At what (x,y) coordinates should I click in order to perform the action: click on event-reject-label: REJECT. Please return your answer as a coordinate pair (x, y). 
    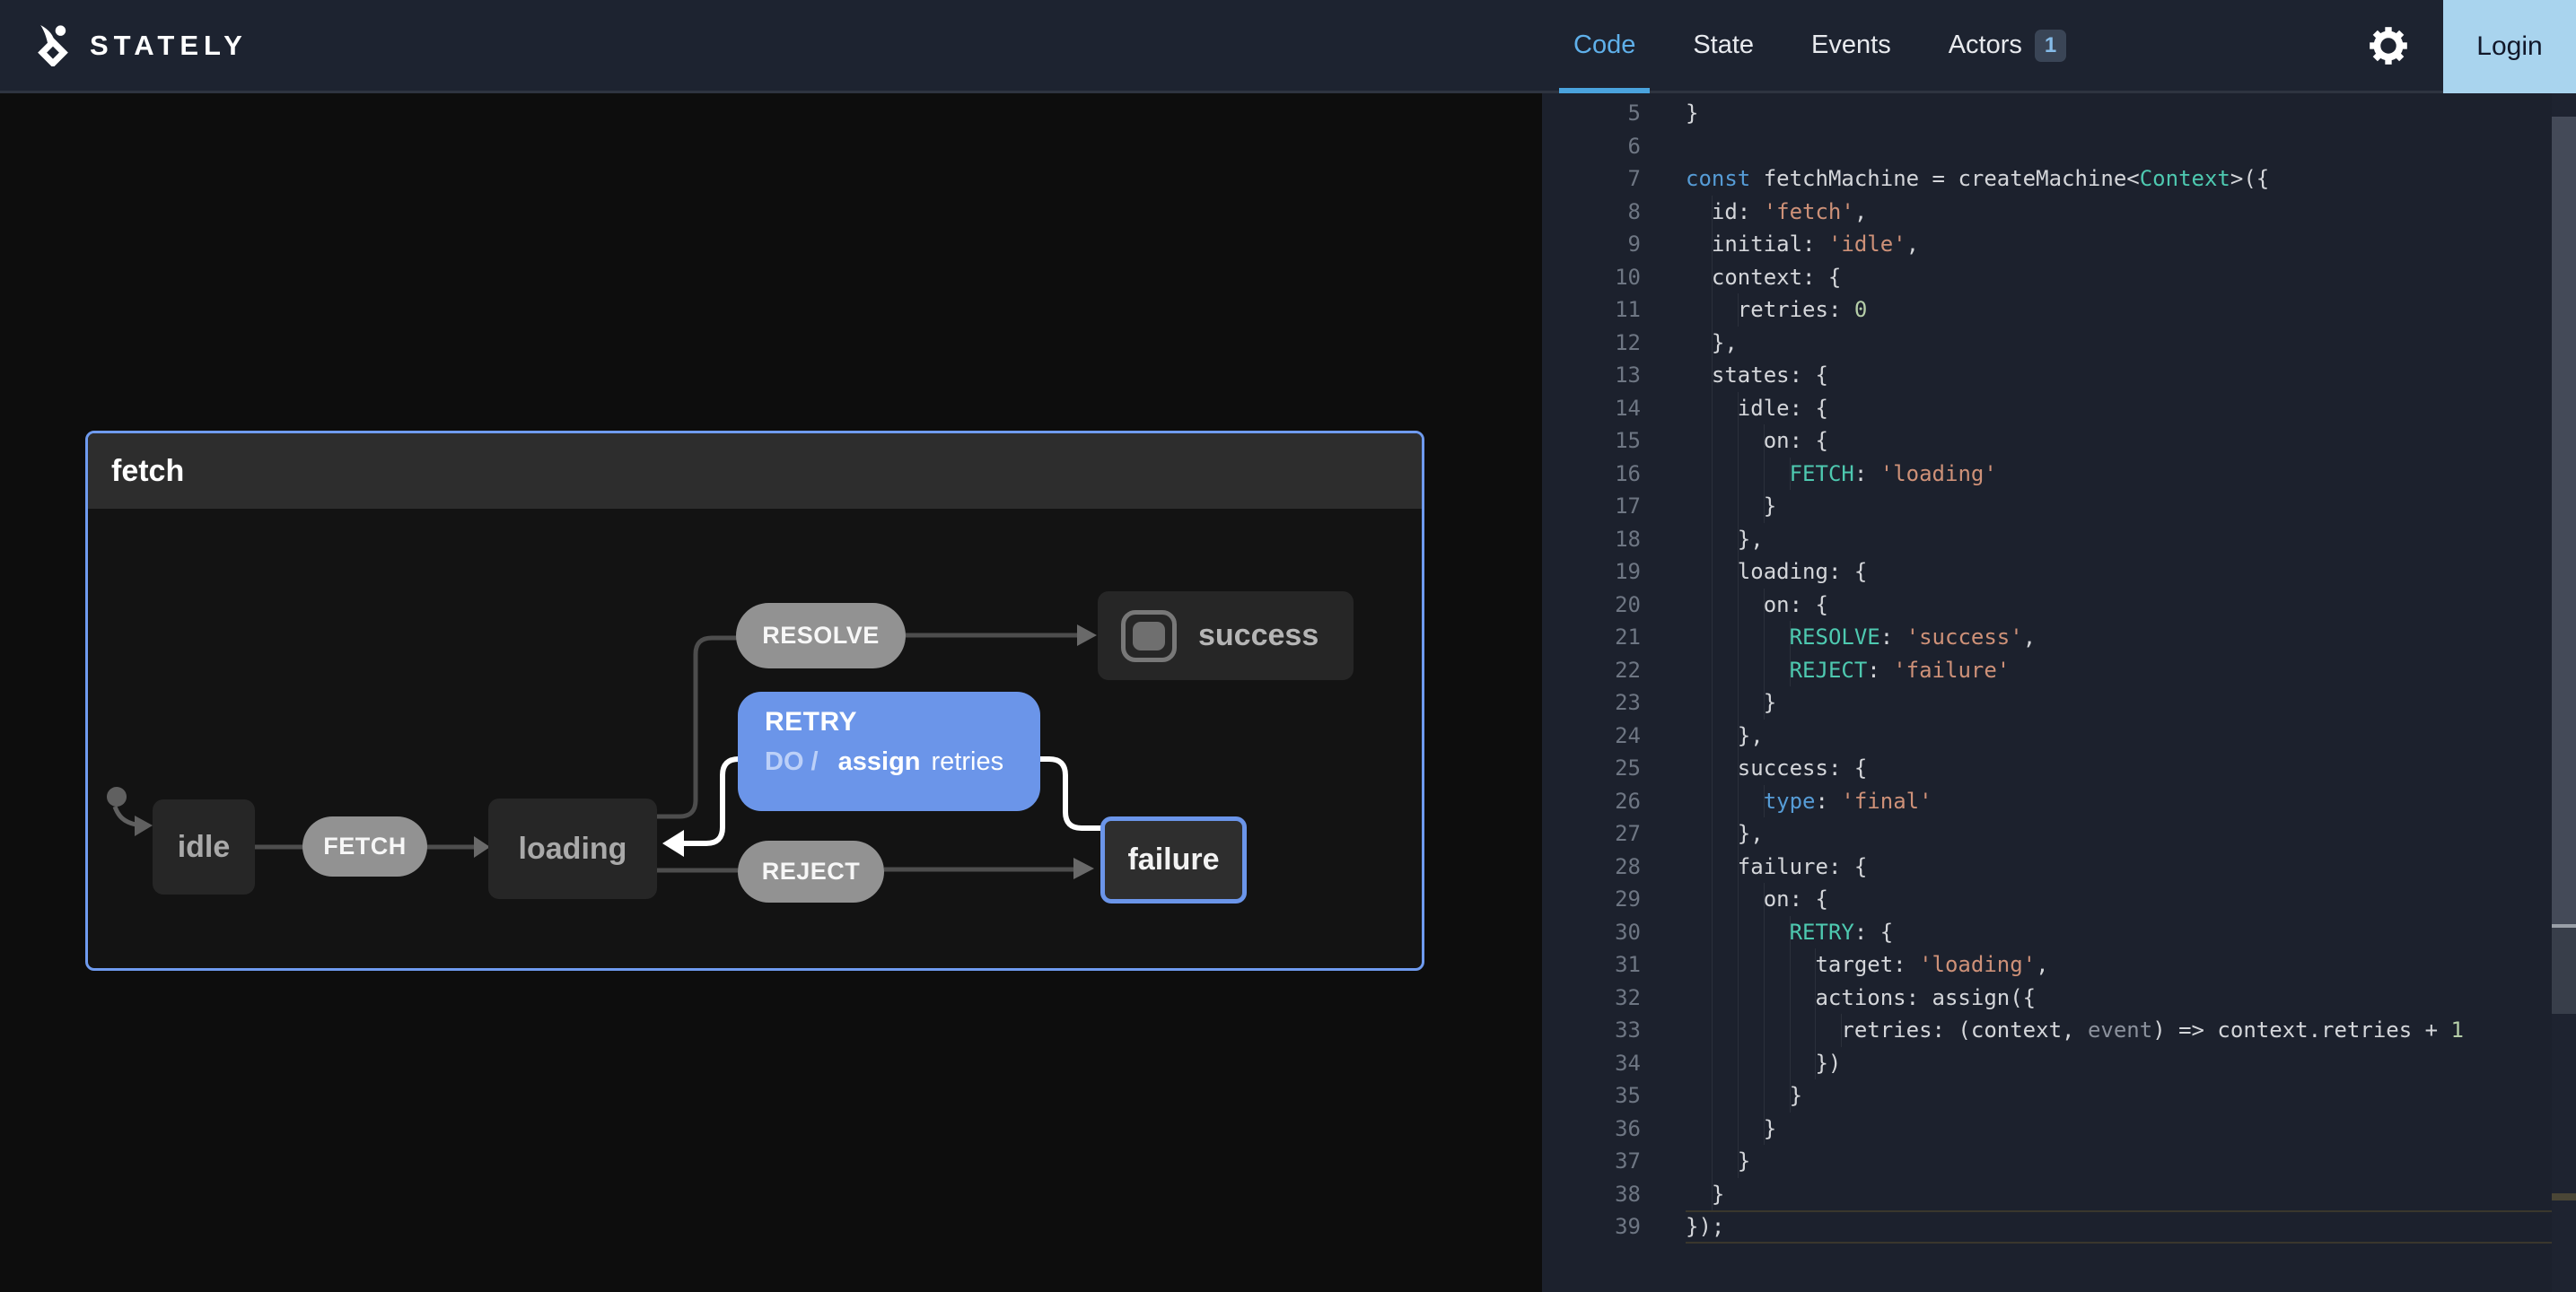
    Looking at the image, I should click on (811, 871).